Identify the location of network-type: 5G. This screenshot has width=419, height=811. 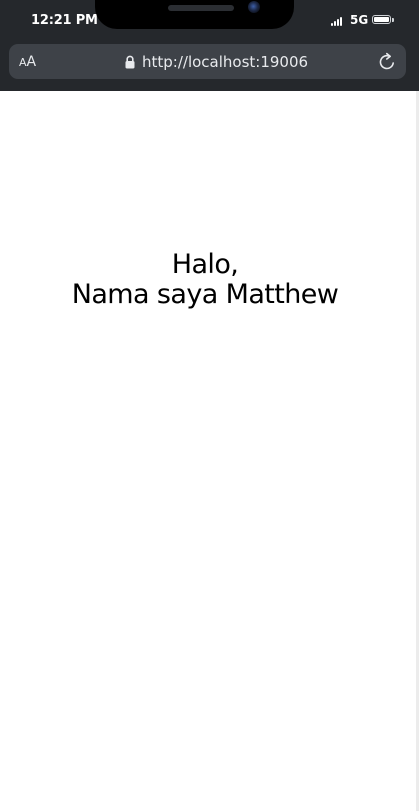
(359, 20).